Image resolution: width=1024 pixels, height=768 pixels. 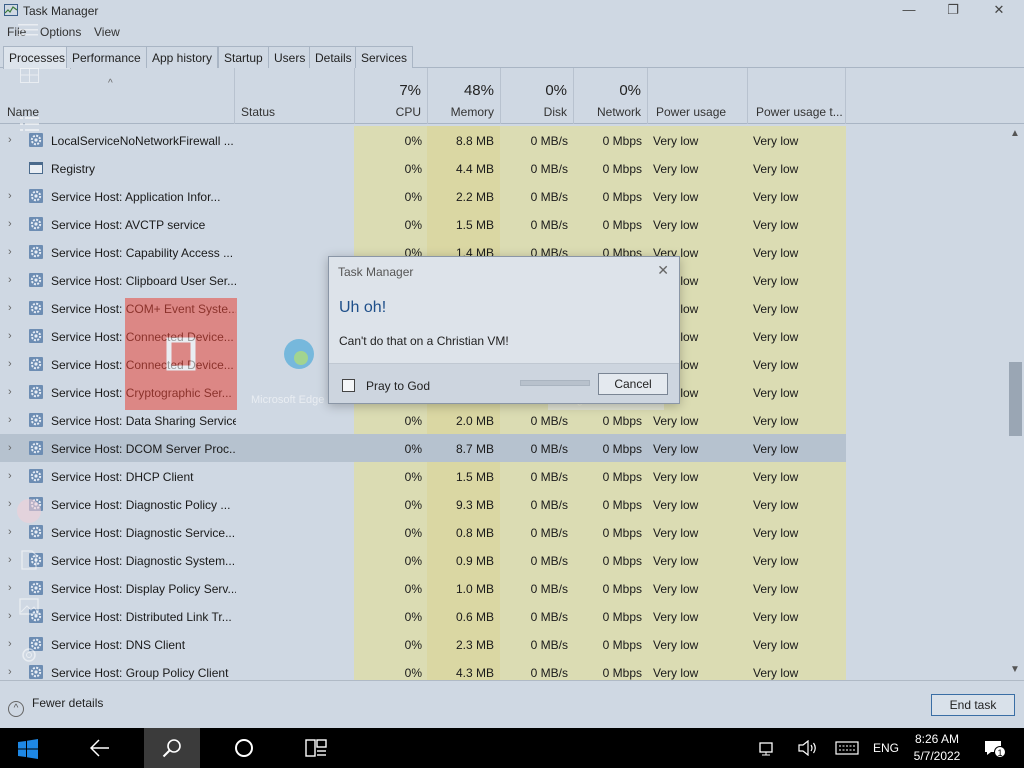 What do you see at coordinates (474, 589) in the screenshot?
I see `process-memory: 1.0 MB` at bounding box center [474, 589].